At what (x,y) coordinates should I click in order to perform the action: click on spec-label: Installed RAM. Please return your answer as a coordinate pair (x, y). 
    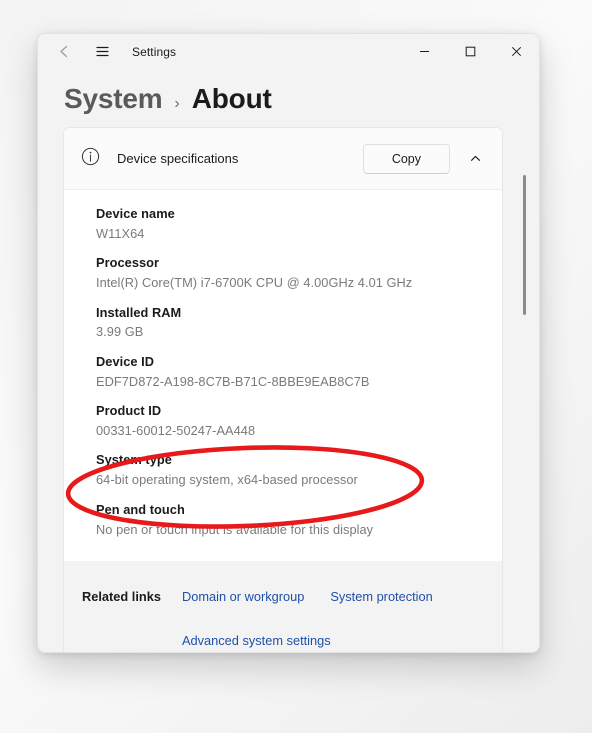
    Looking at the image, I should click on (139, 312).